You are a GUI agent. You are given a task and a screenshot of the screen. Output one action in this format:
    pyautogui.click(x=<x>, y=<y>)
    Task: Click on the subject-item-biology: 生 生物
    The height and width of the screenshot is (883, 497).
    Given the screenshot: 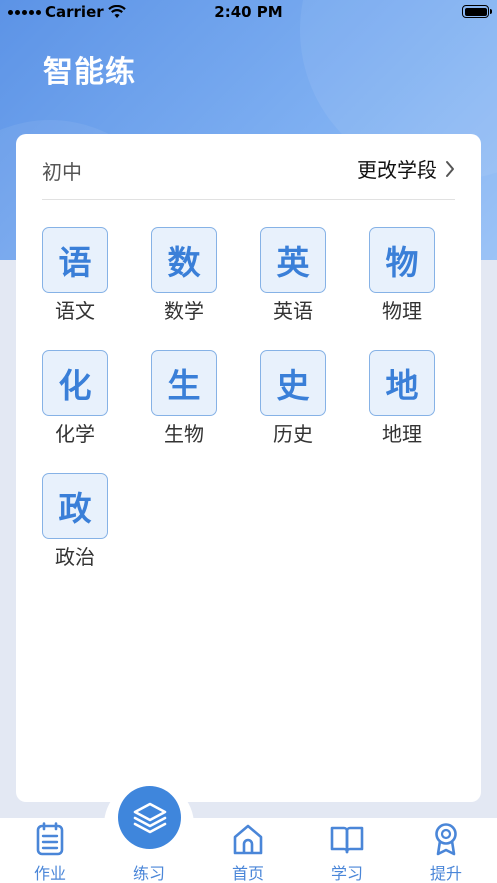 What is the action you would take?
    pyautogui.click(x=185, y=400)
    